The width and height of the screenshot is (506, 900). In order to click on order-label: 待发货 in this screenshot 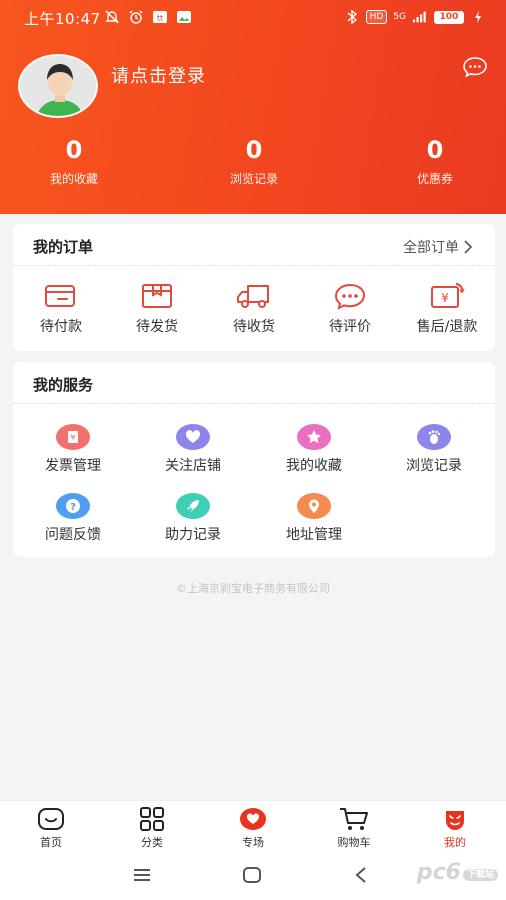, I will do `click(157, 327)`.